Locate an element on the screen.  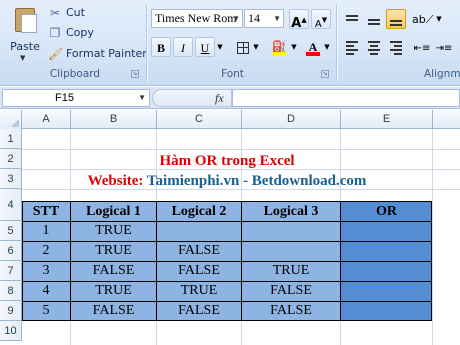
clipboard-dialog-launcher-icon: ↘ is located at coordinates (135, 74).